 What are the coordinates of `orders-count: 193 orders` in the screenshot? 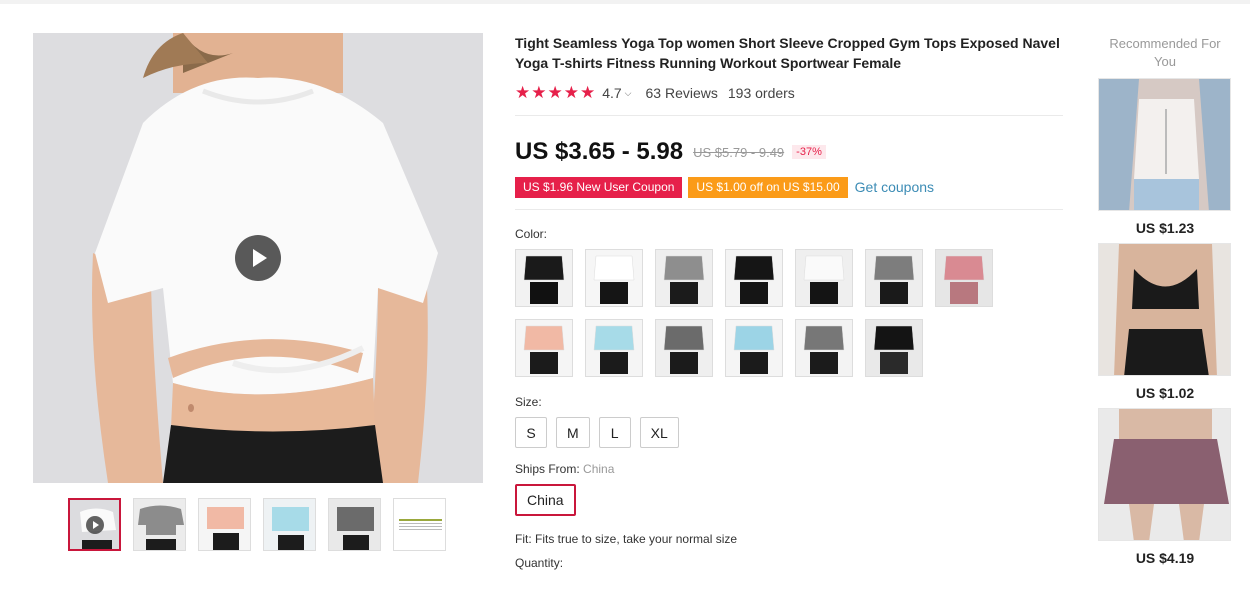 It's located at (761, 93).